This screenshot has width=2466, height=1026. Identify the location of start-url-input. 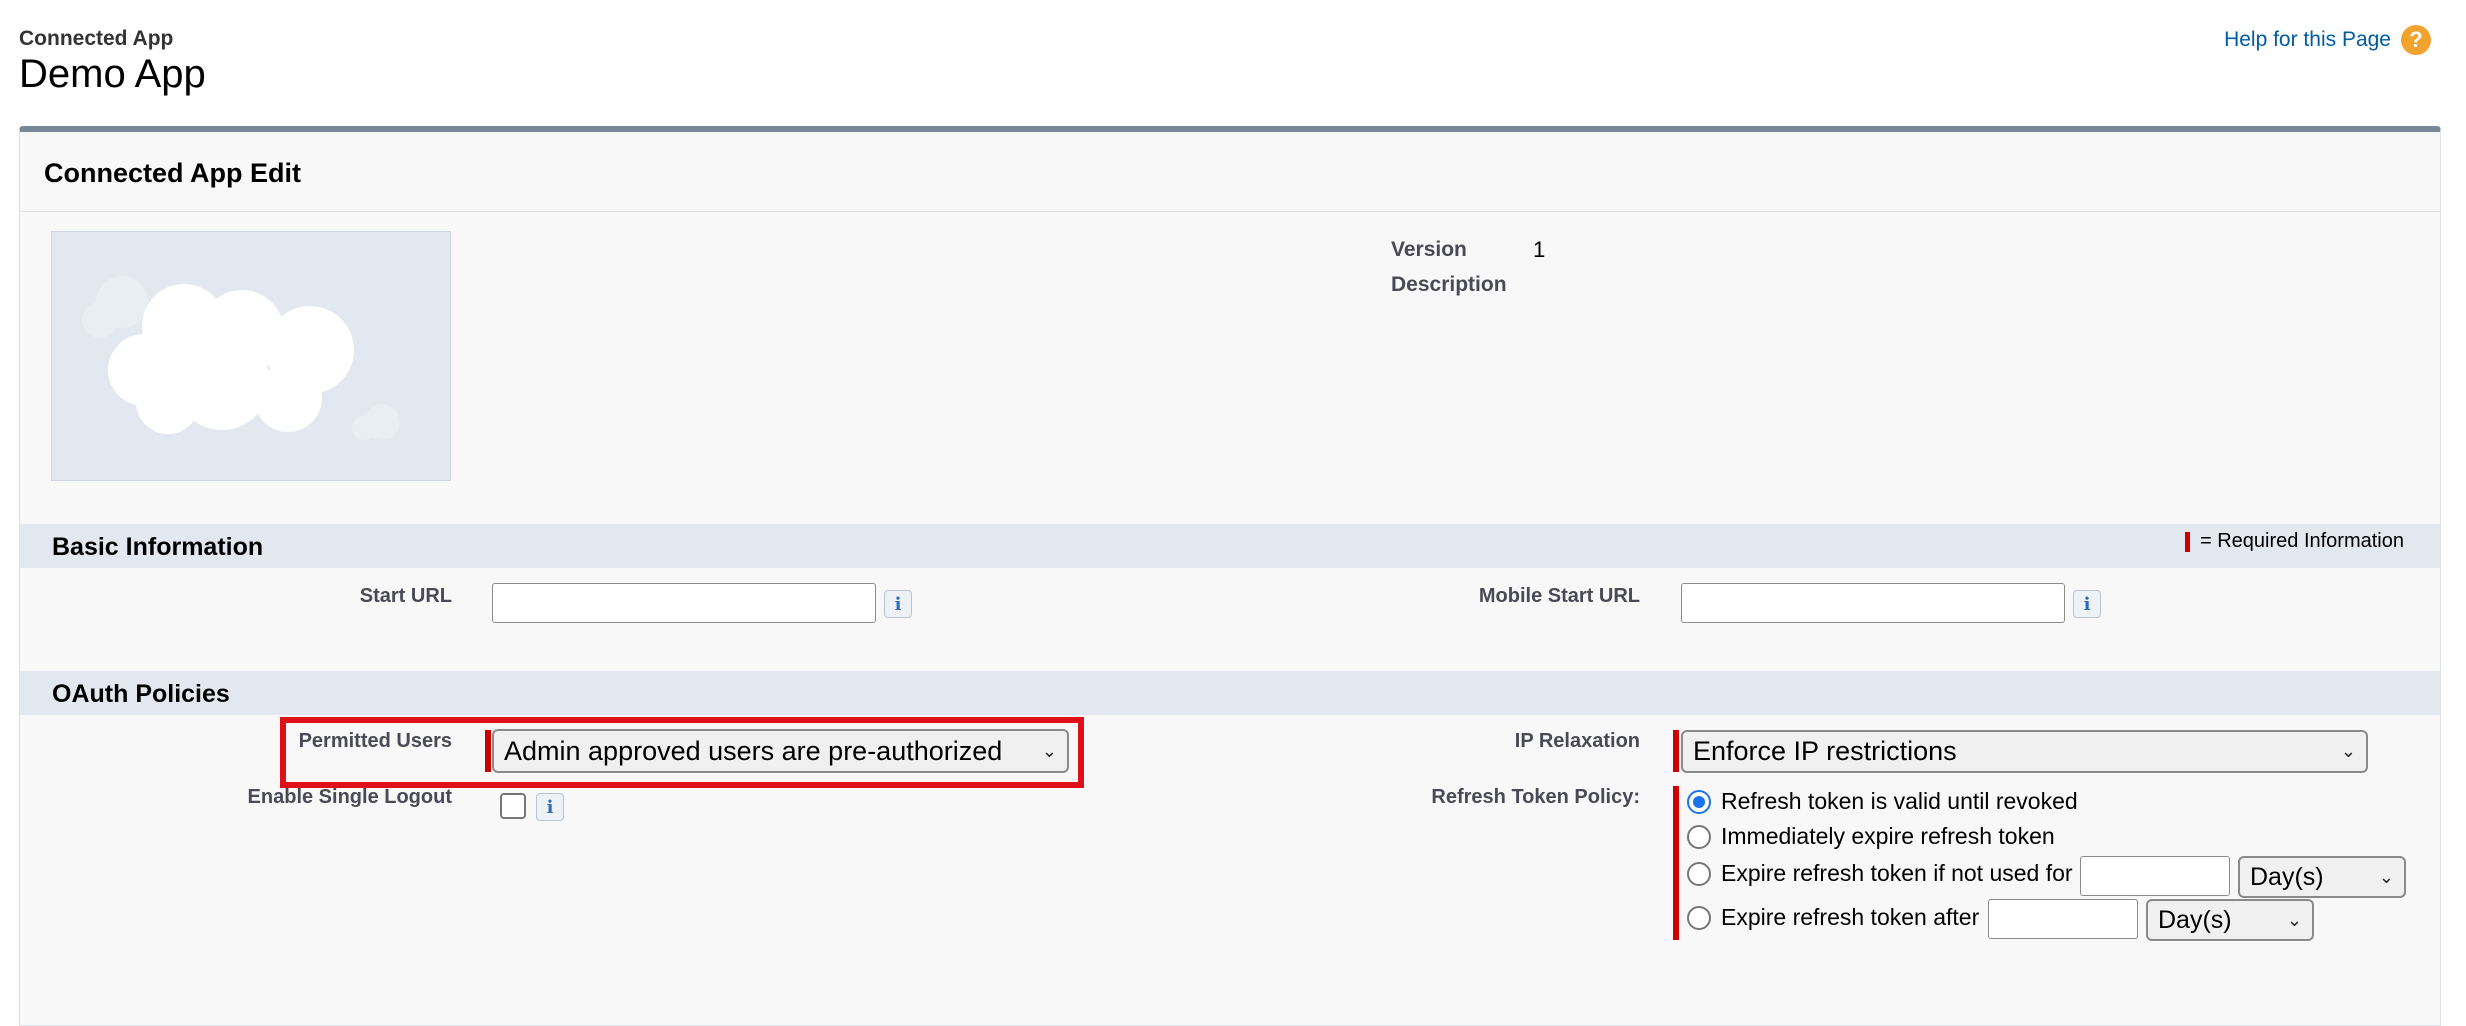
(684, 603).